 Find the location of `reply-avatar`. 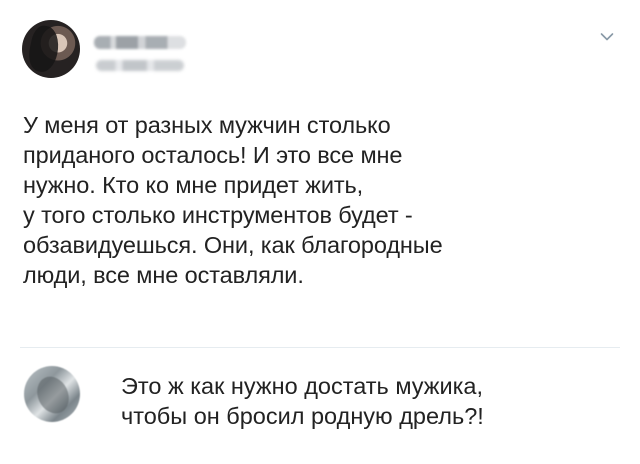

reply-avatar is located at coordinates (52, 394).